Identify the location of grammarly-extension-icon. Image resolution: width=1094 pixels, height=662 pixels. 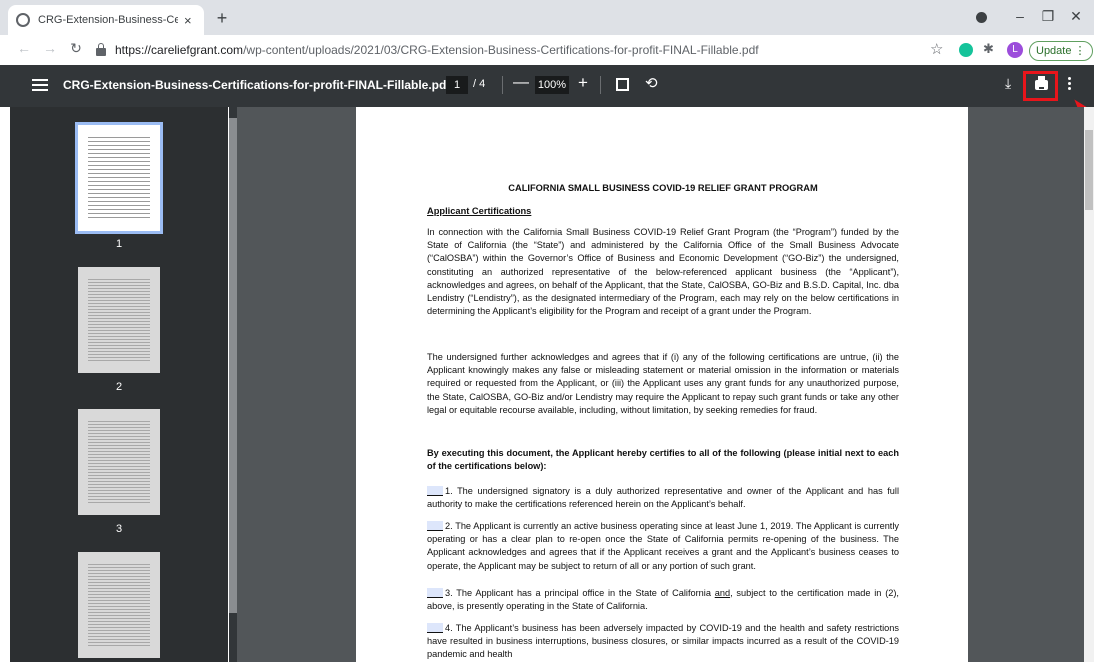
(966, 50).